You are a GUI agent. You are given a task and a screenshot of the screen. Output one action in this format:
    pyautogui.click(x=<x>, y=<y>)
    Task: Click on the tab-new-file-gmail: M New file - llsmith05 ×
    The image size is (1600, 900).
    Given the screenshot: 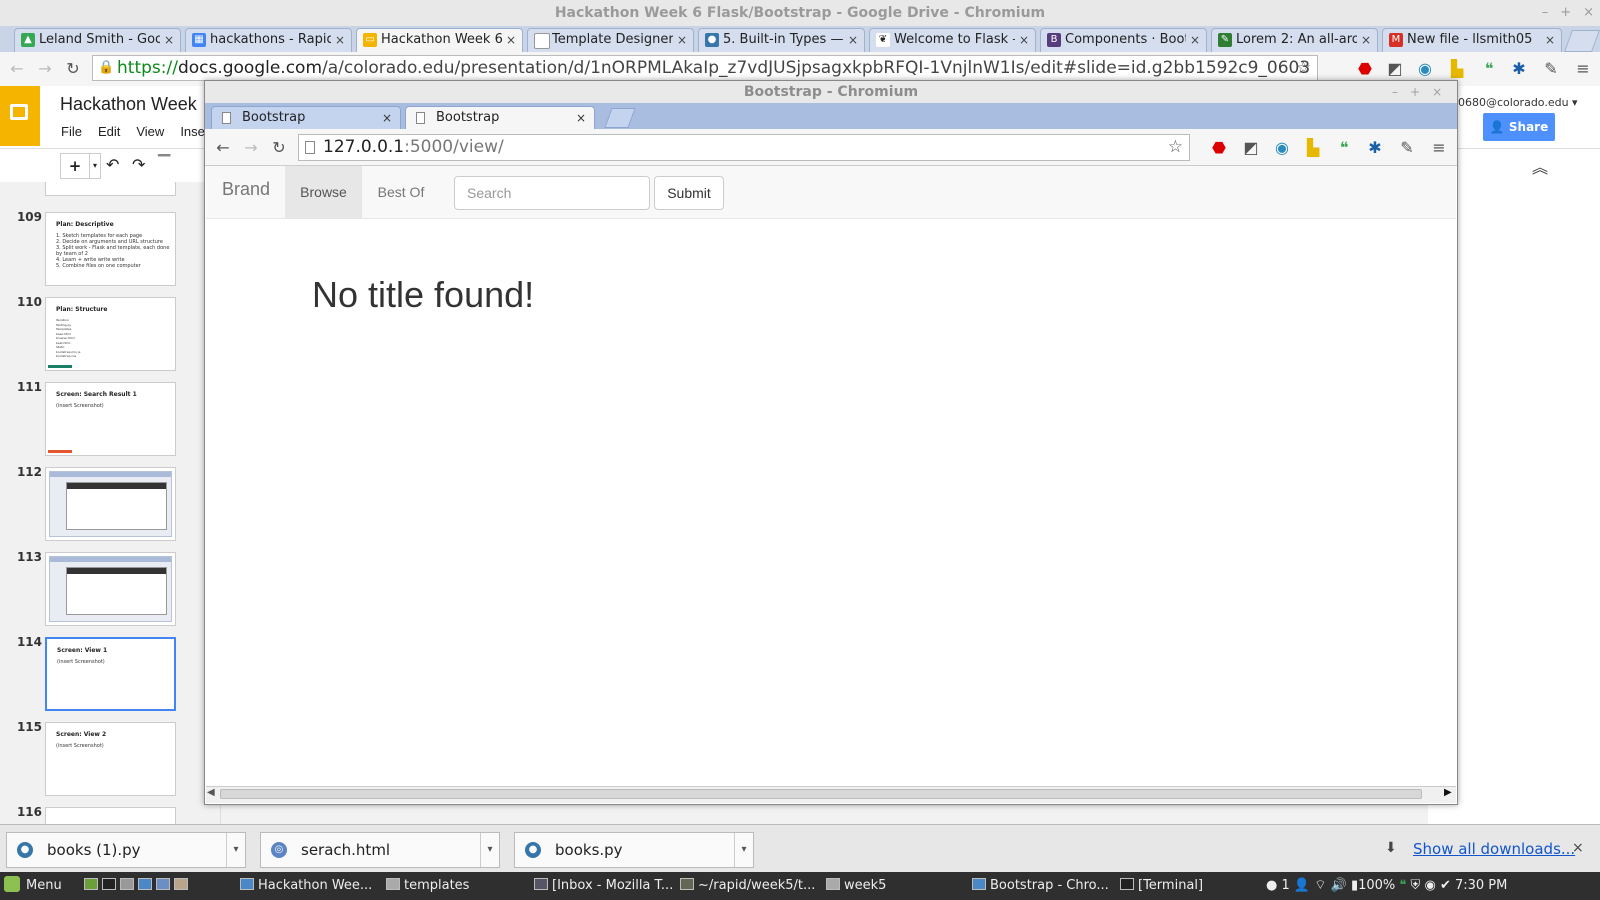 What is the action you would take?
    pyautogui.click(x=1472, y=40)
    